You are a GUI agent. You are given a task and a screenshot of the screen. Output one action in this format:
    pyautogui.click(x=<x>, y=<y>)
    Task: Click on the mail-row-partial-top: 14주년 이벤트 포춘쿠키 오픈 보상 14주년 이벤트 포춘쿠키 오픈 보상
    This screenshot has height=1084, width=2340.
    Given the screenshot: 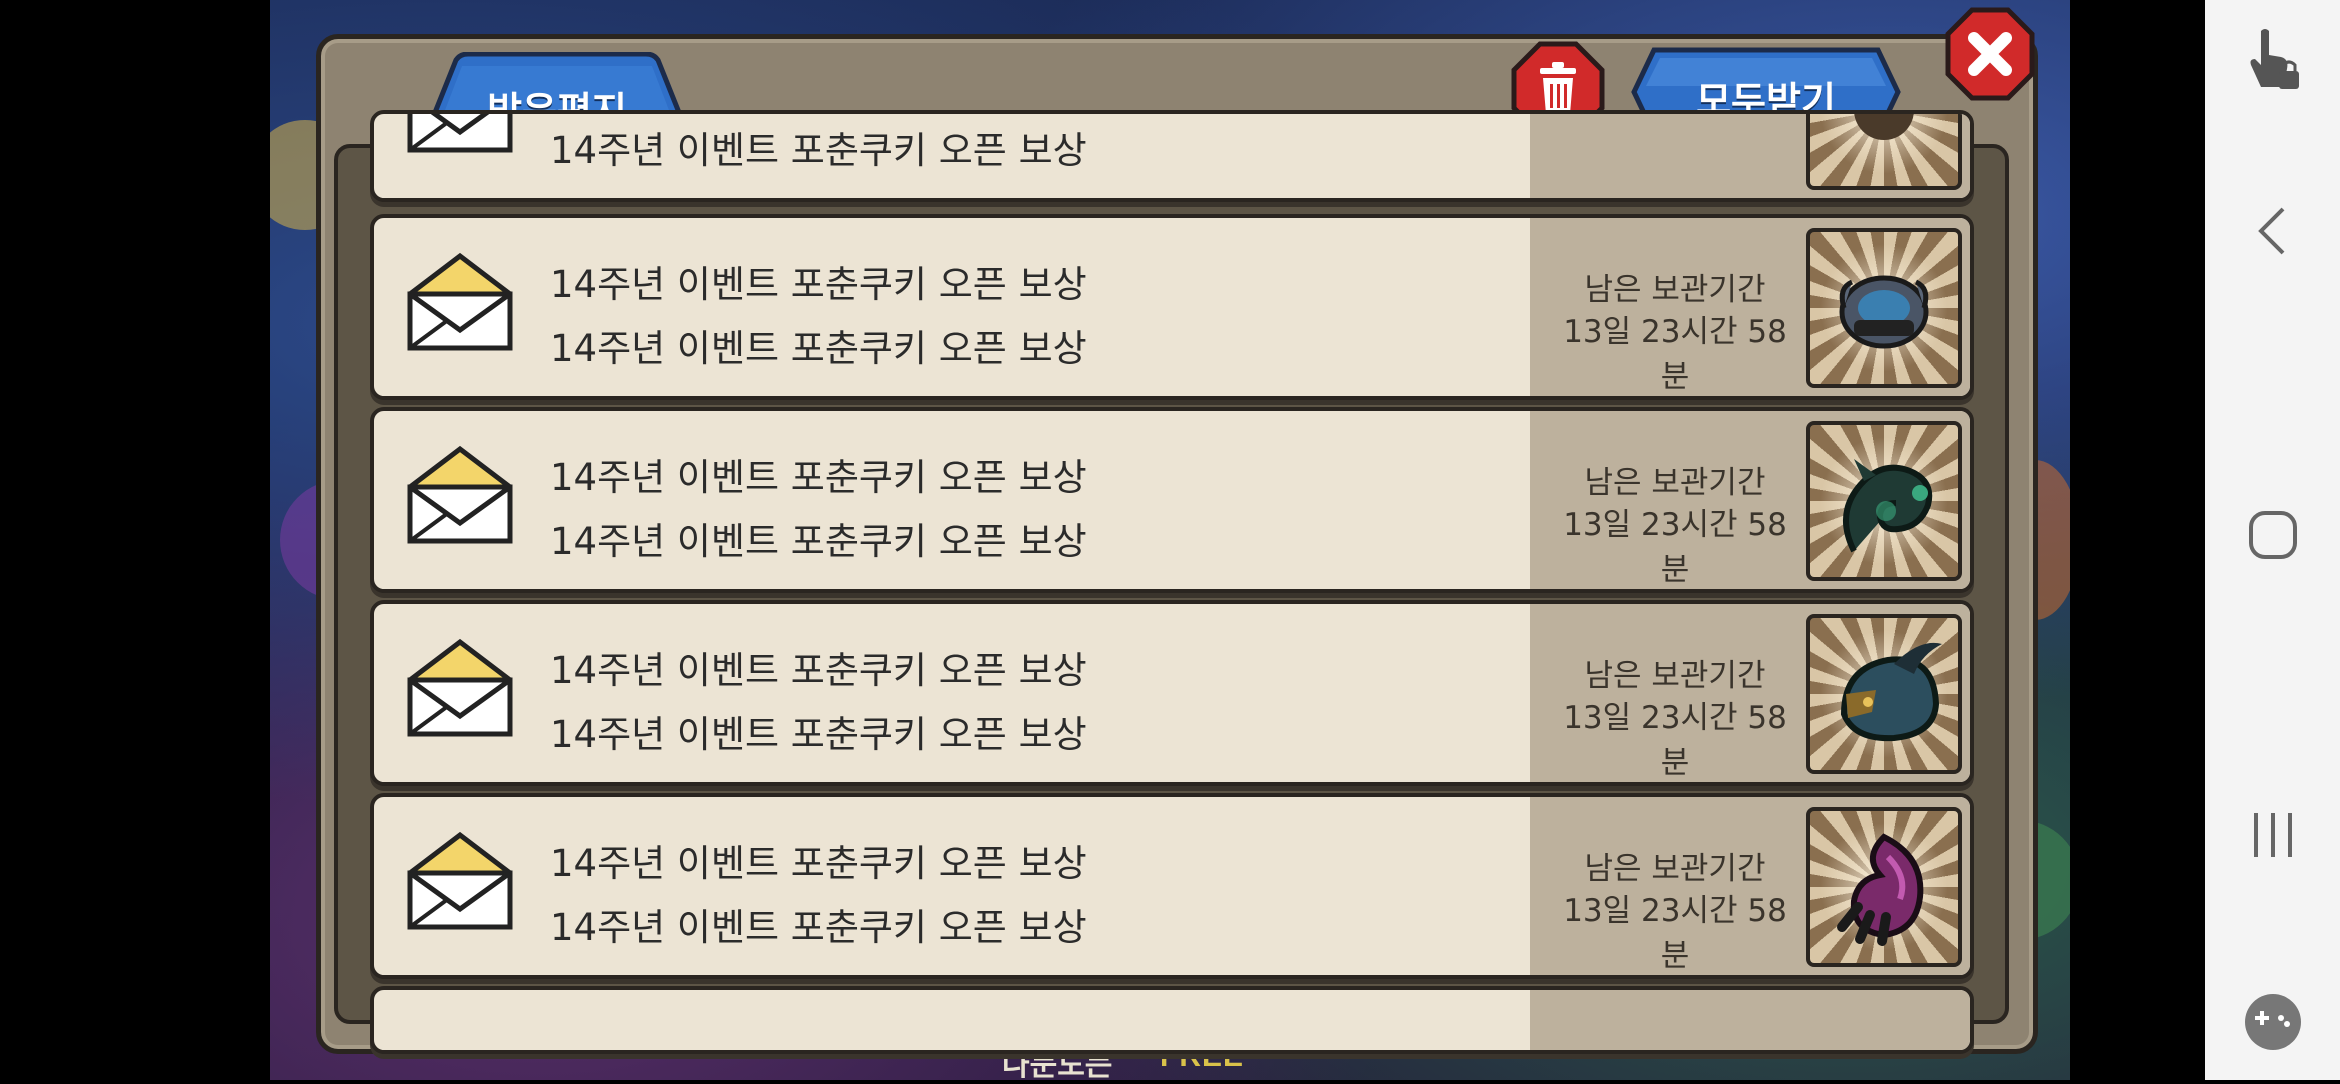 What is the action you would take?
    pyautogui.click(x=1172, y=156)
    